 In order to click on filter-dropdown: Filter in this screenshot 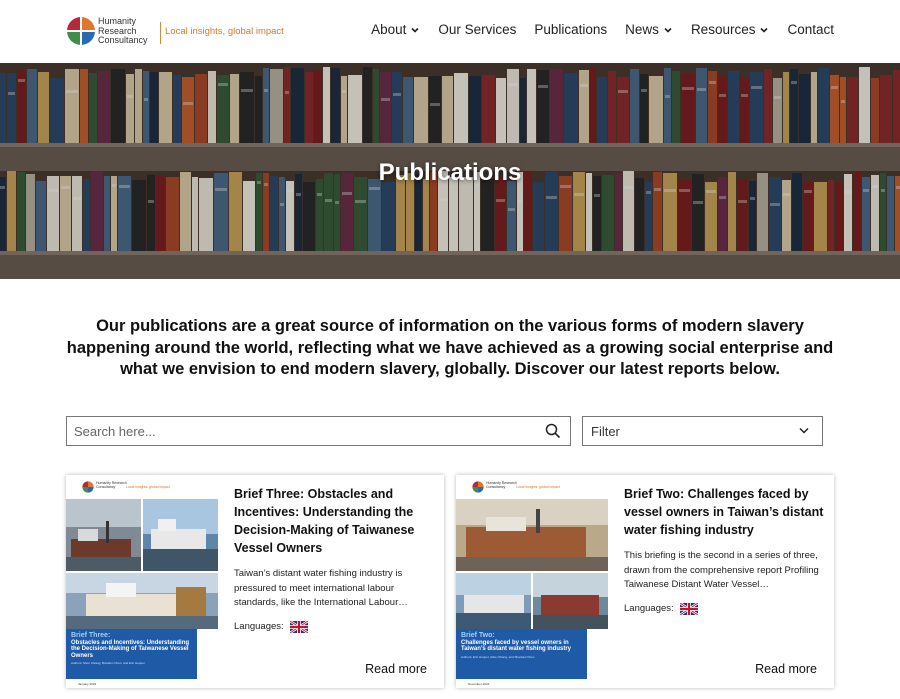, I will do `click(702, 431)`.